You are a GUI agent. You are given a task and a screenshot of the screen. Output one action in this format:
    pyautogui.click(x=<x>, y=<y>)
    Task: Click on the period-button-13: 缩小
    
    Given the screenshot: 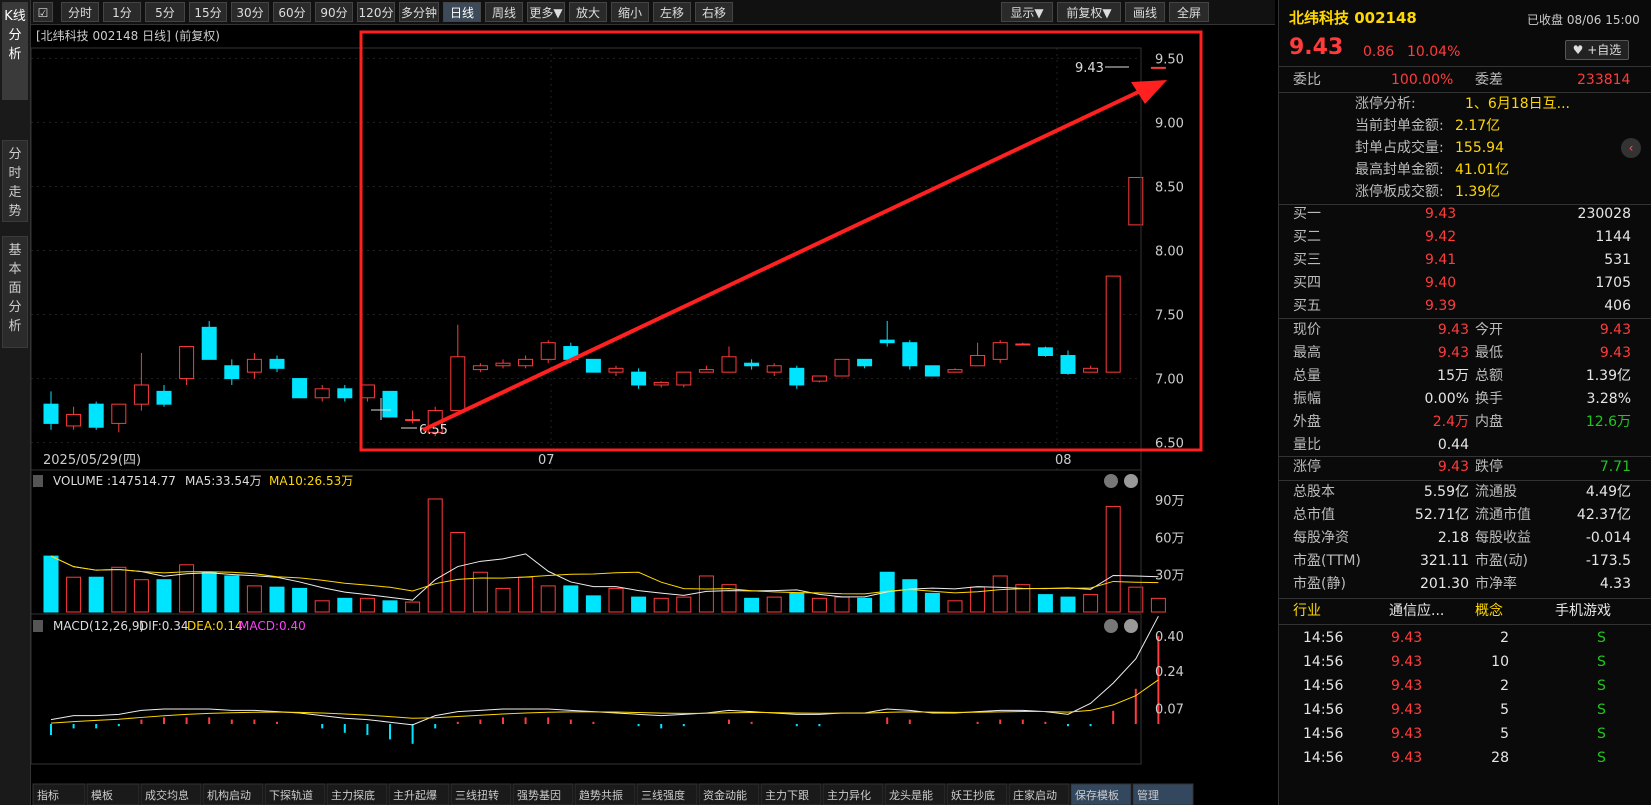 What is the action you would take?
    pyautogui.click(x=630, y=12)
    